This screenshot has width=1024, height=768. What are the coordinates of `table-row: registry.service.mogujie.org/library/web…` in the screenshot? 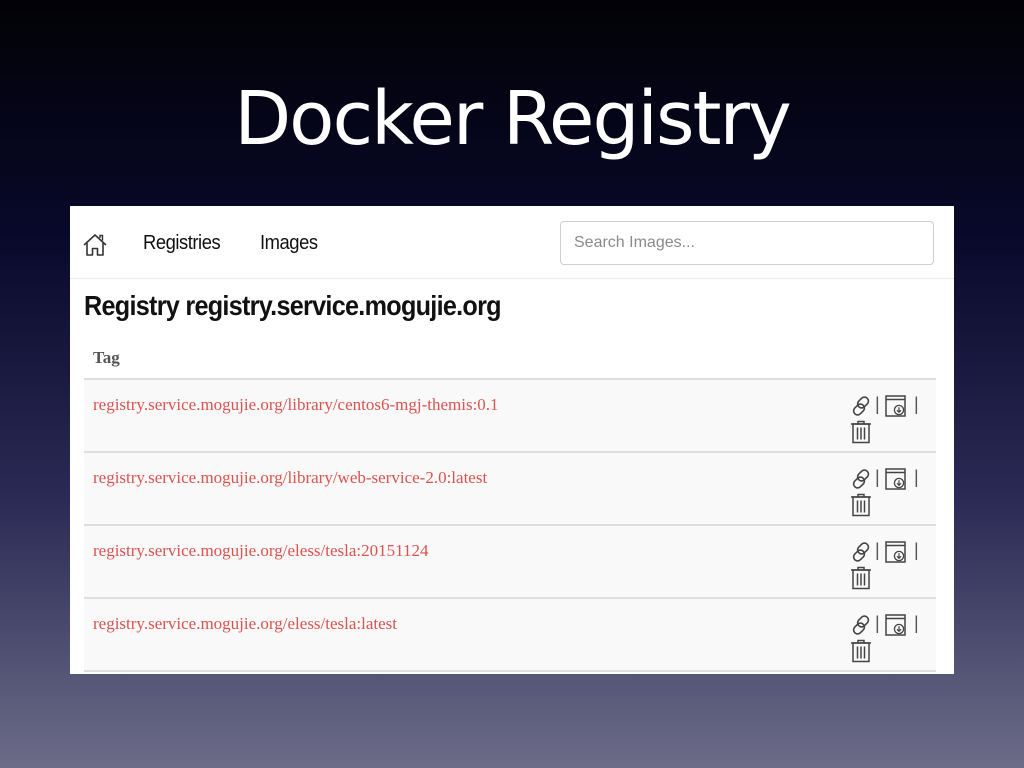 It's located at (510, 489).